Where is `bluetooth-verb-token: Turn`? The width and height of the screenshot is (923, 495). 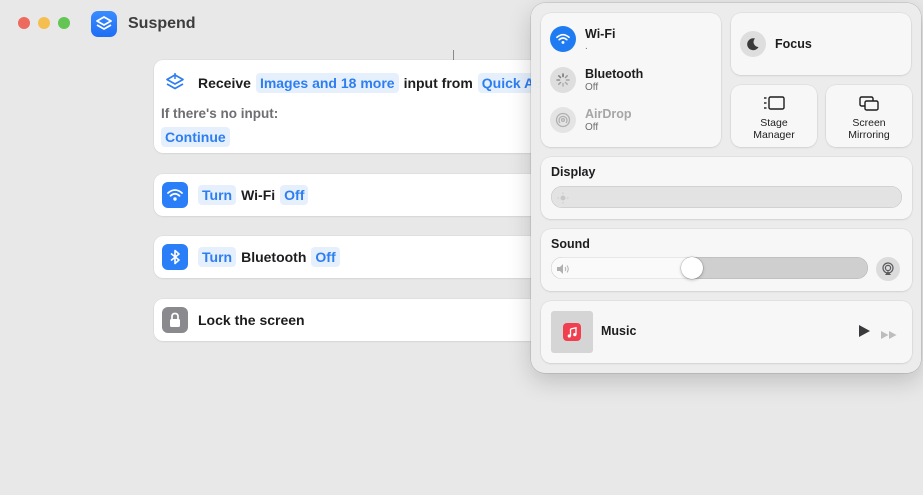 bluetooth-verb-token: Turn is located at coordinates (217, 257).